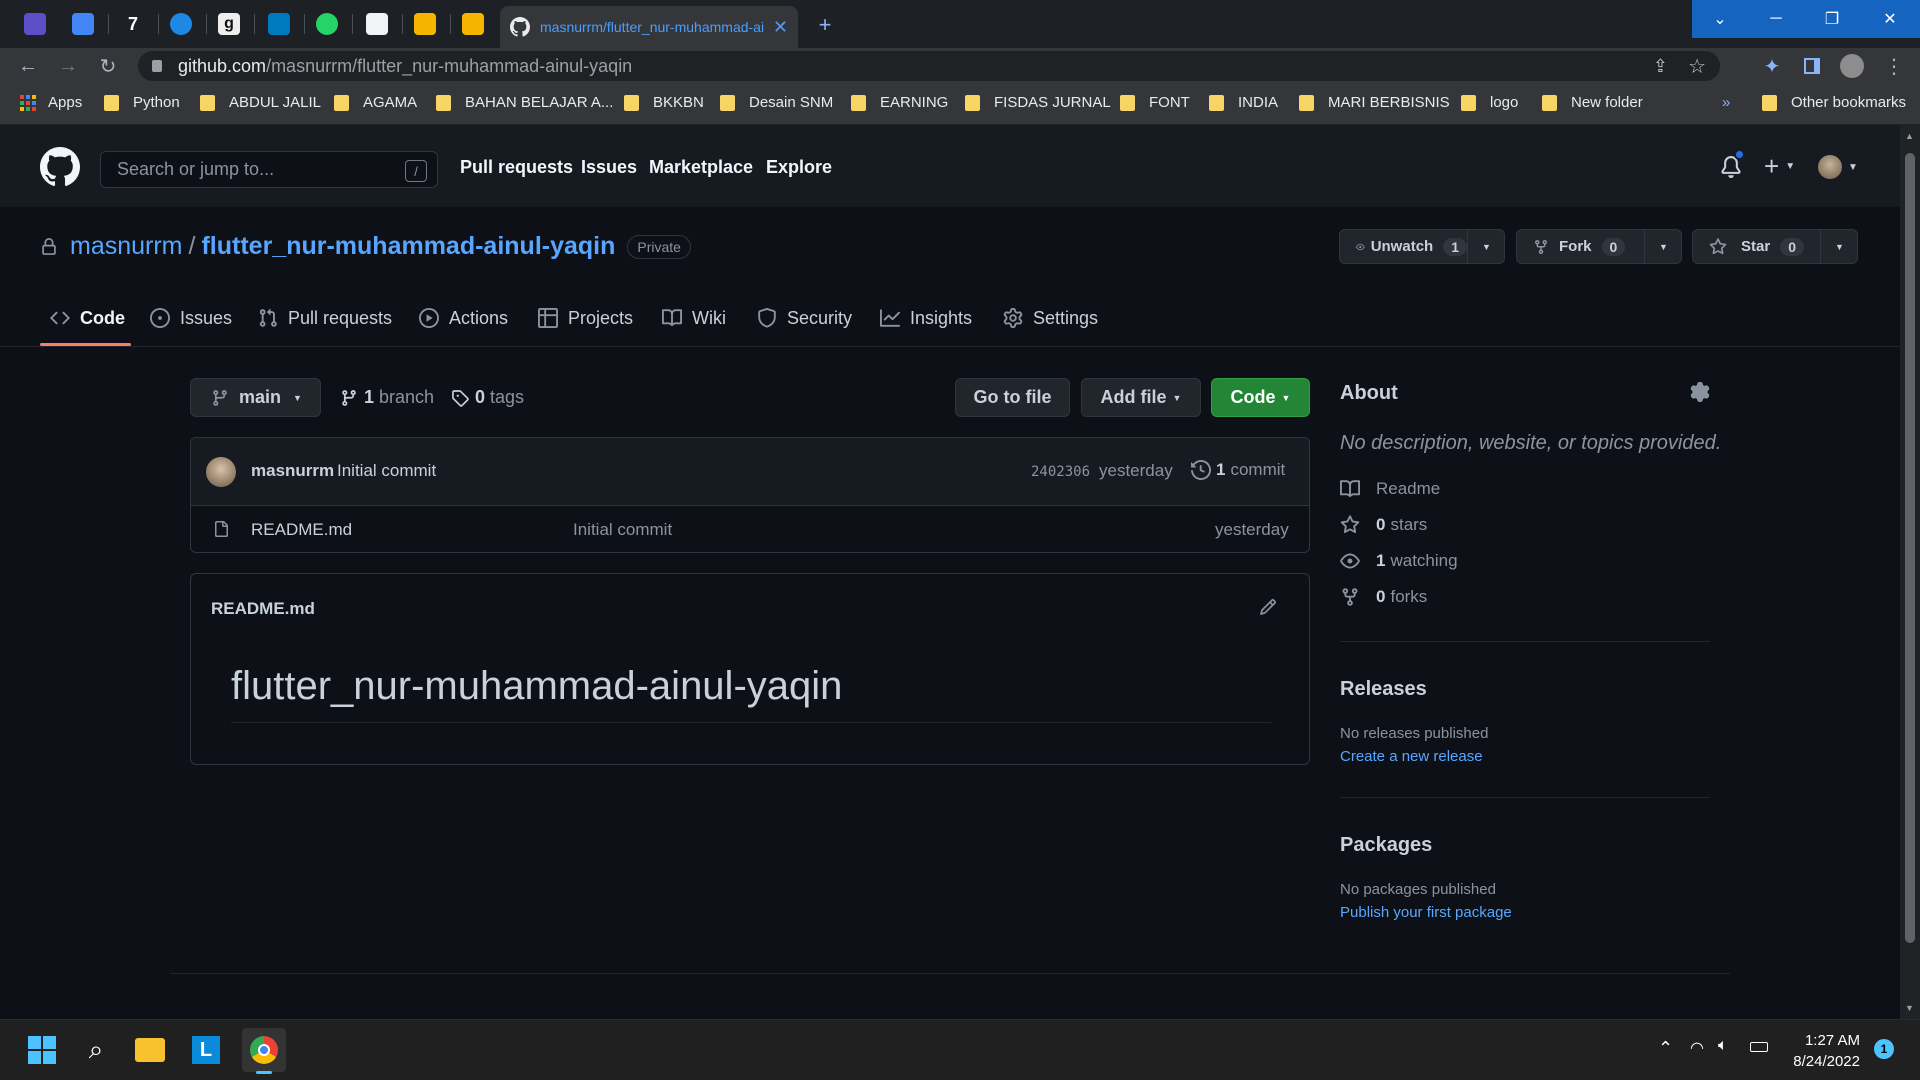 Image resolution: width=1920 pixels, height=1080 pixels. Describe the element at coordinates (1399, 561) in the screenshot. I see `watching-link: 1 watching` at that location.